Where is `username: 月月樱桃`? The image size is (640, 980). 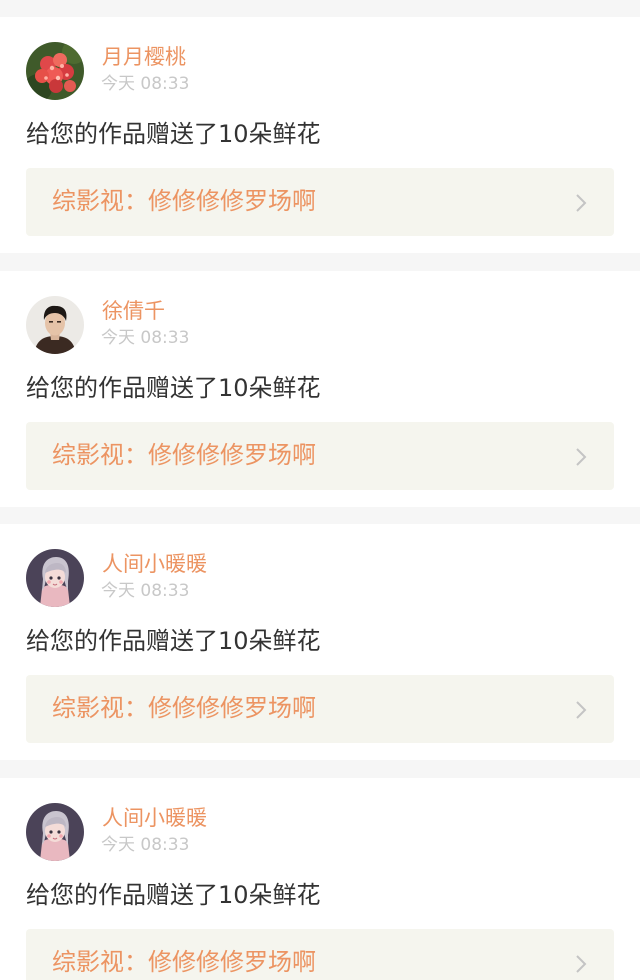 username: 月月樱桃 is located at coordinates (144, 57).